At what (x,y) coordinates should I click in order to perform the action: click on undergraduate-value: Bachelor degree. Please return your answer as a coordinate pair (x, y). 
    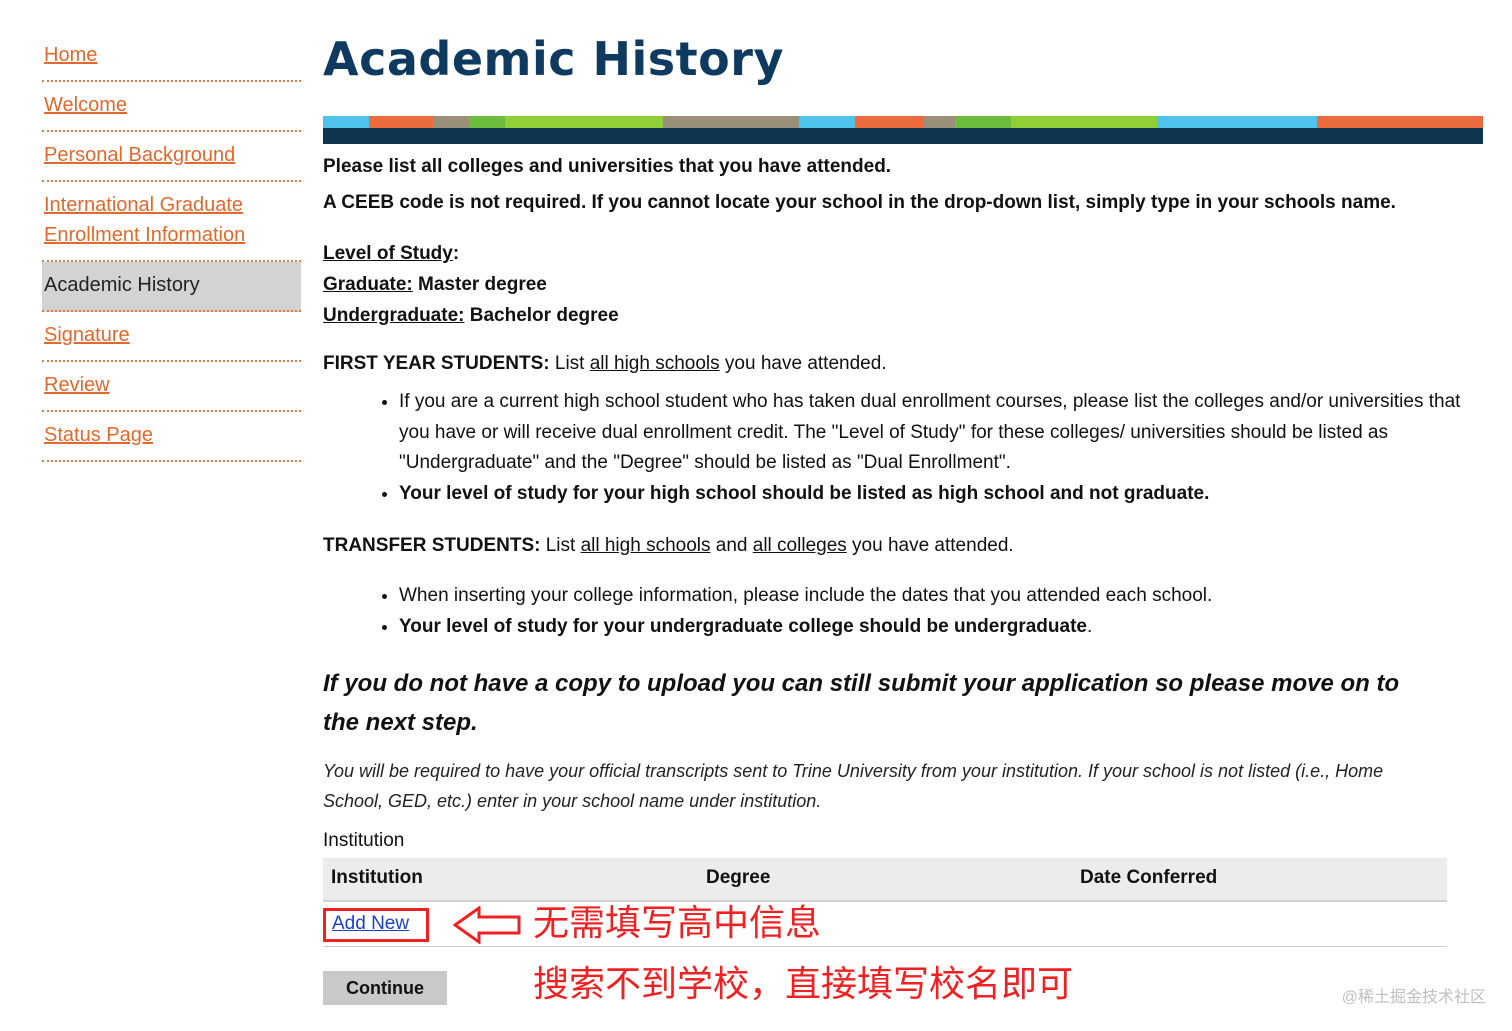
    Looking at the image, I should click on (541, 315).